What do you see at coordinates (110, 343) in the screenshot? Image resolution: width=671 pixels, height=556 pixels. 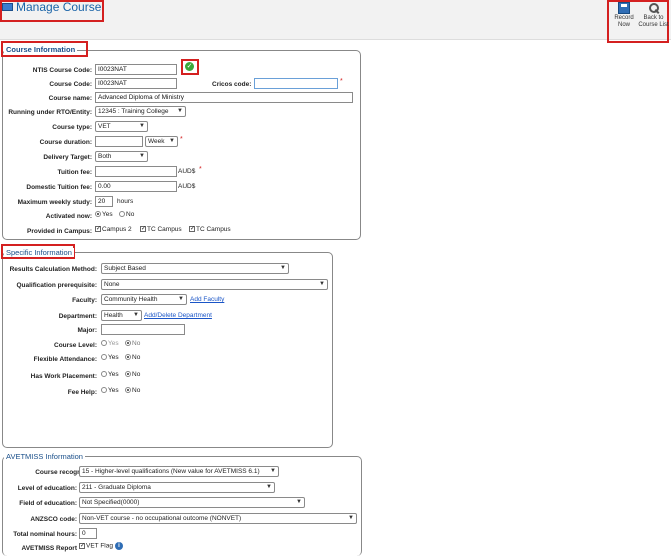 I see `course-level-yes-radio: Yes` at bounding box center [110, 343].